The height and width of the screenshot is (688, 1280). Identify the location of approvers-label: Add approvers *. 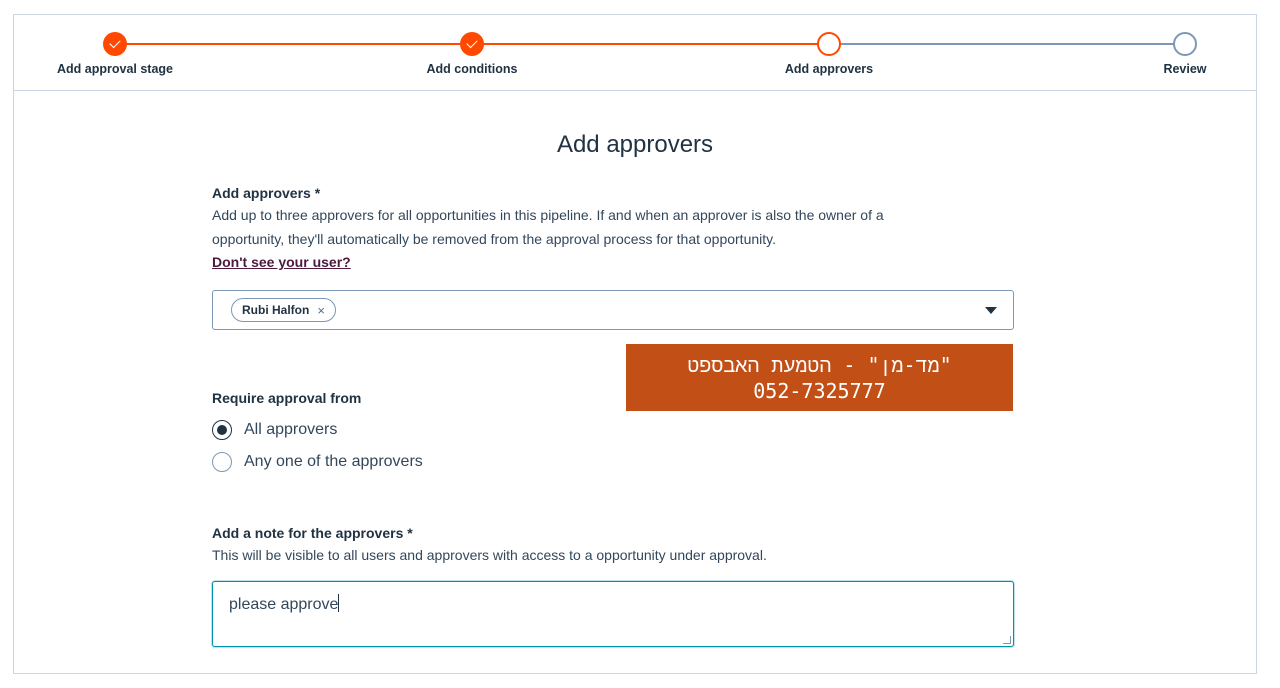
(266, 193).